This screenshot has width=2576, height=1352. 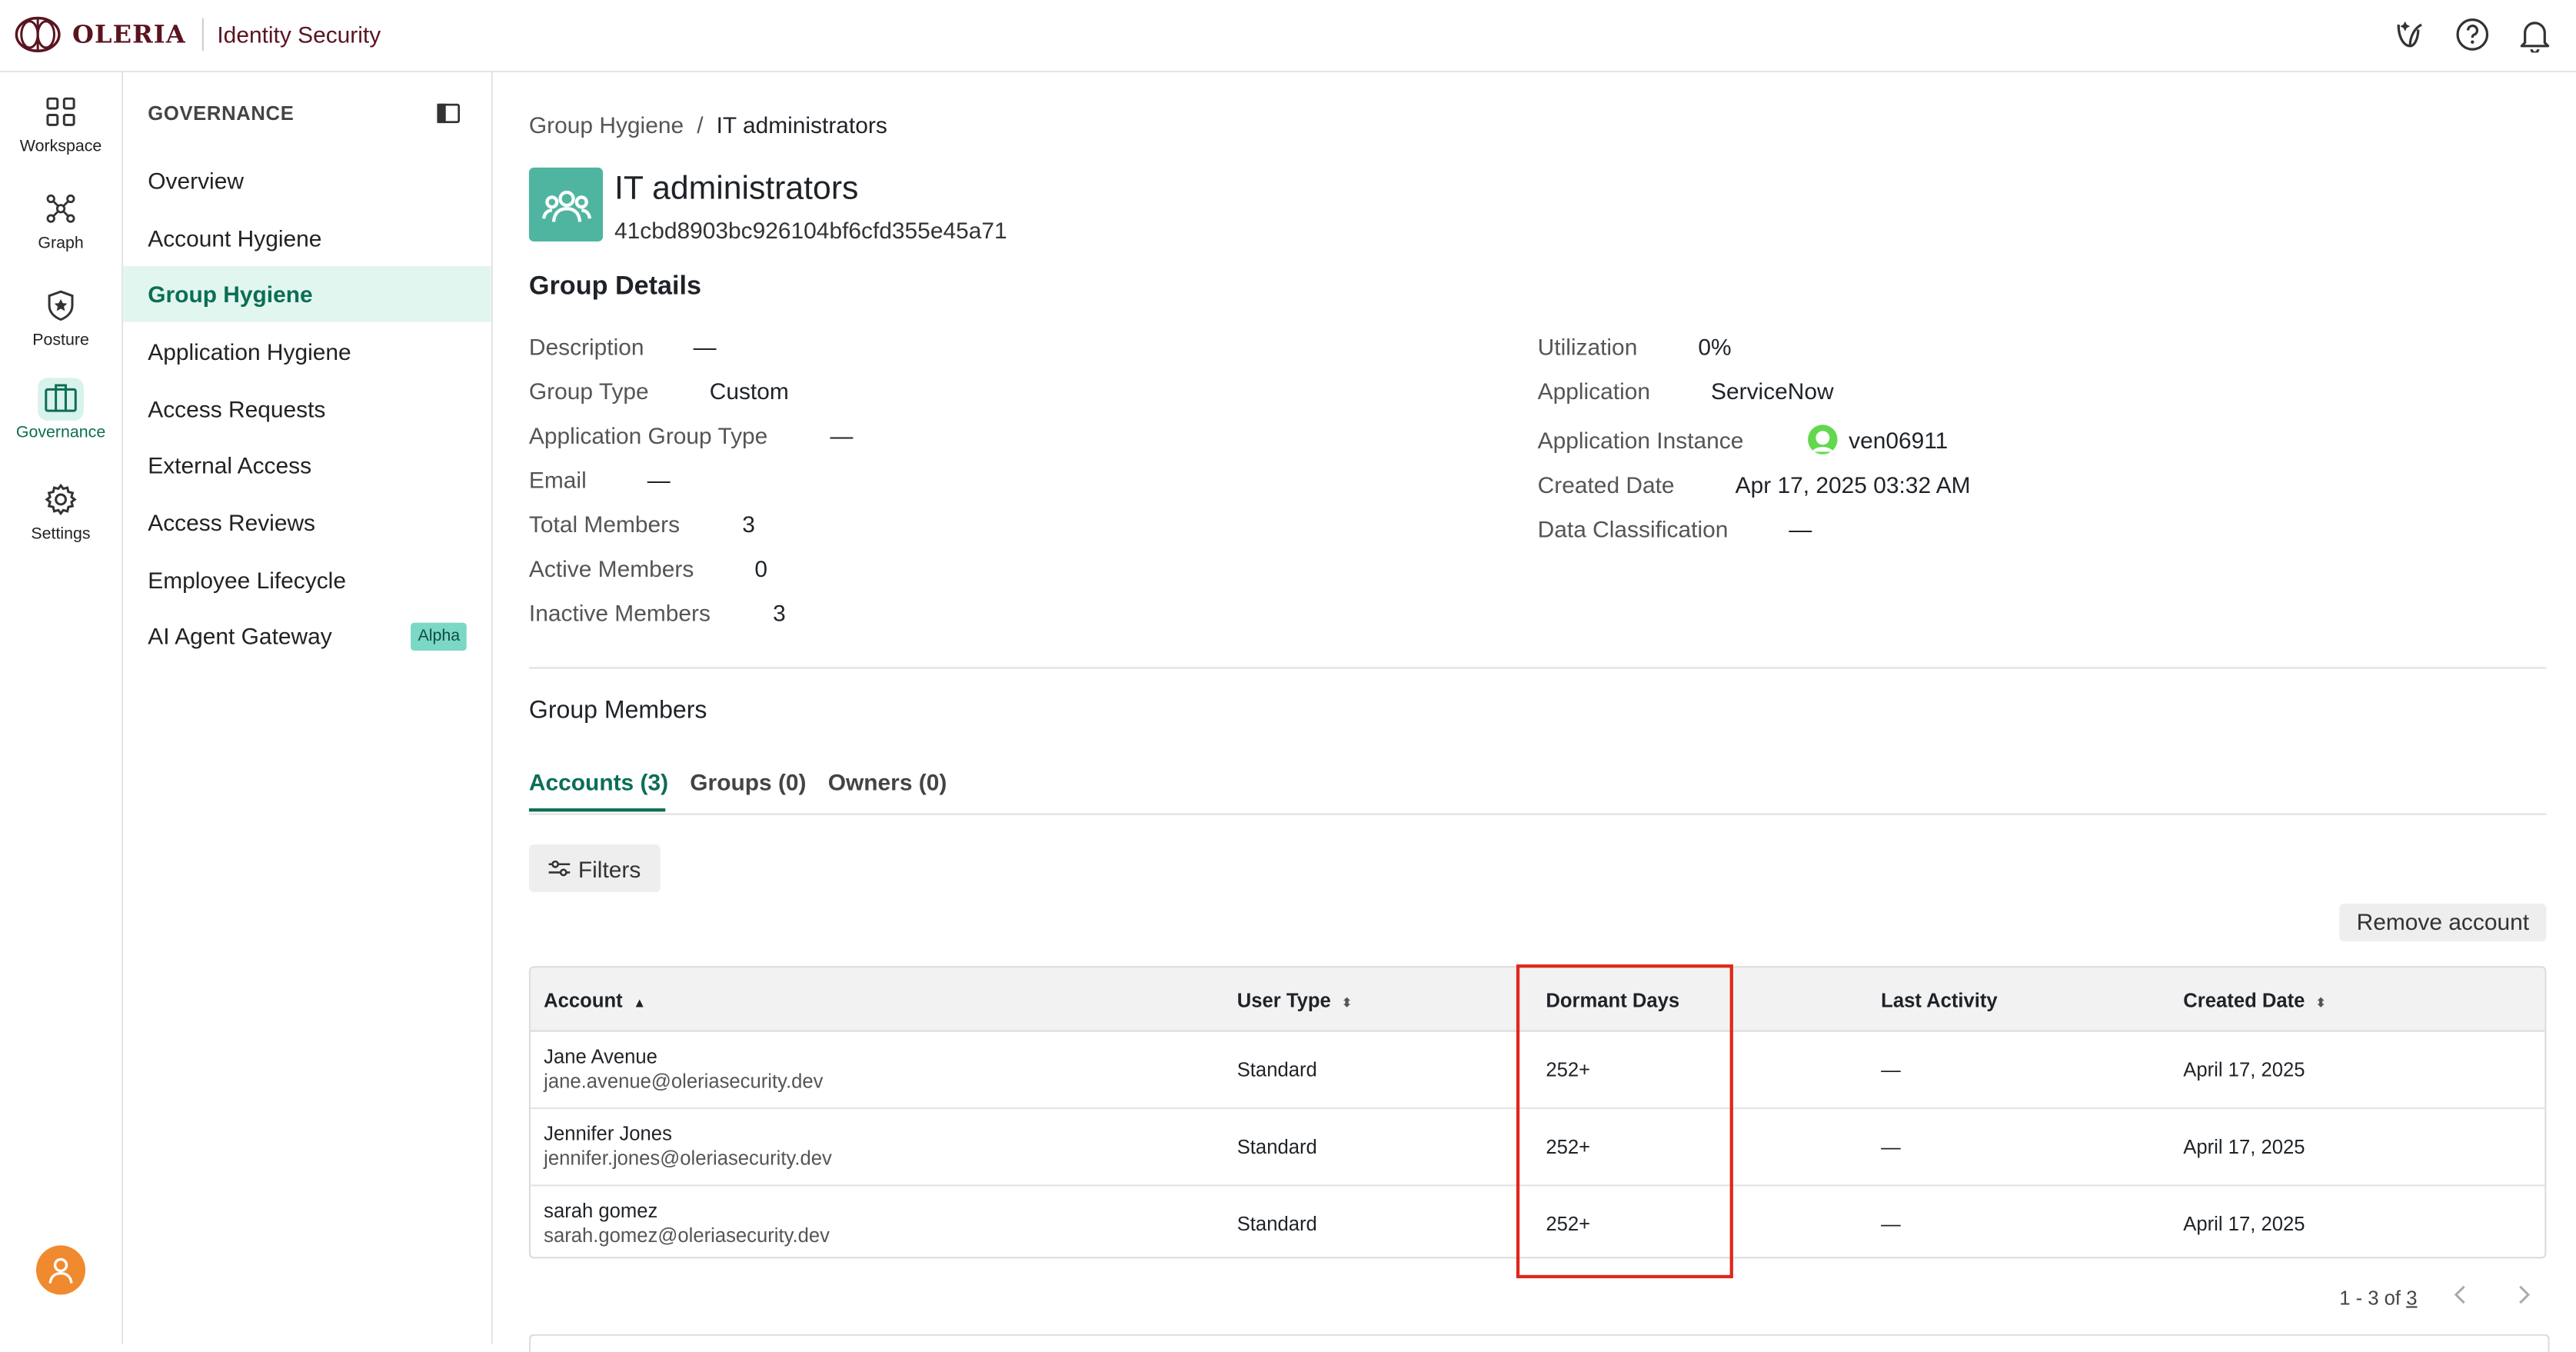 What do you see at coordinates (748, 782) in the screenshot?
I see `tab-groups: Groups (0)` at bounding box center [748, 782].